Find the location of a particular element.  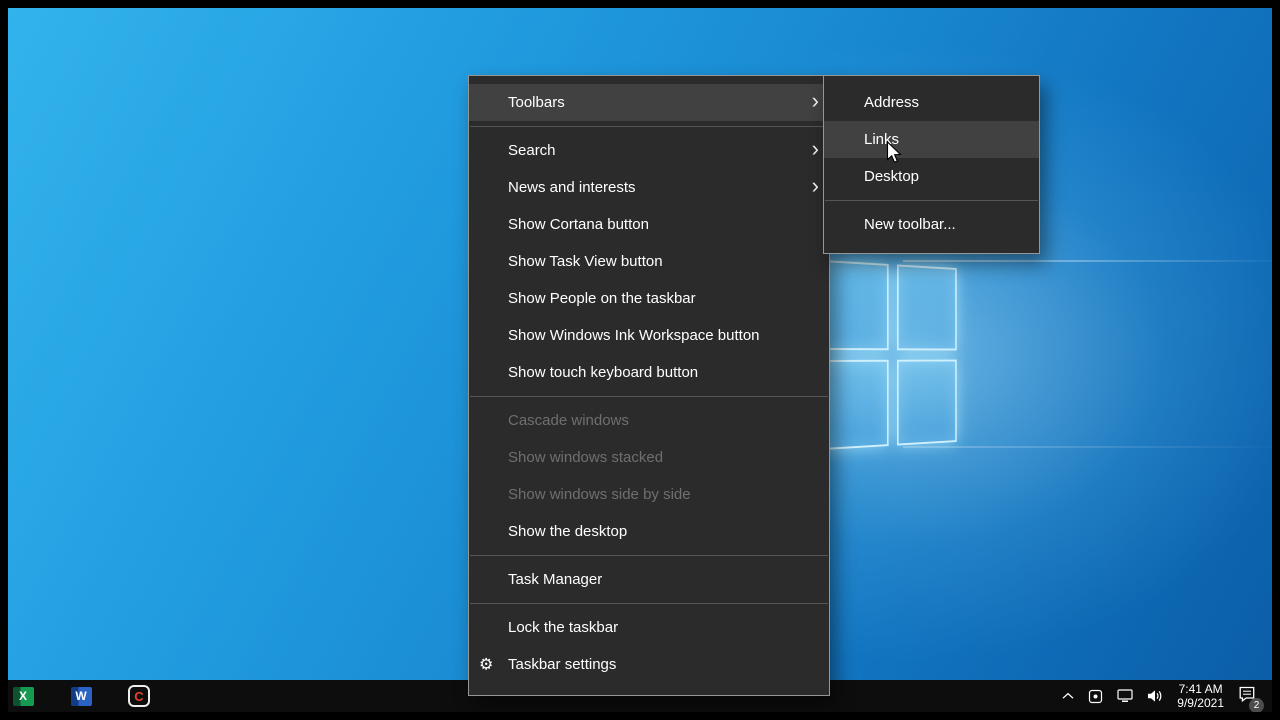

network-icon is located at coordinates (1125, 695).